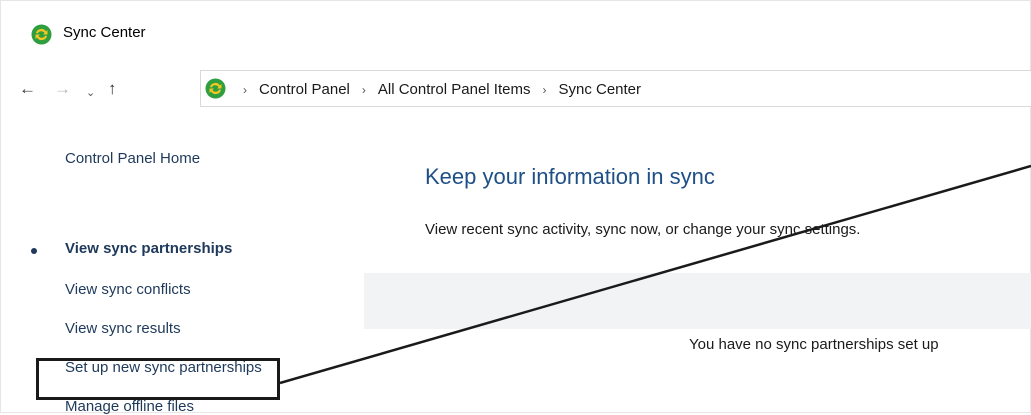  What do you see at coordinates (62, 89) in the screenshot?
I see `forward-arrow-icon: →` at bounding box center [62, 89].